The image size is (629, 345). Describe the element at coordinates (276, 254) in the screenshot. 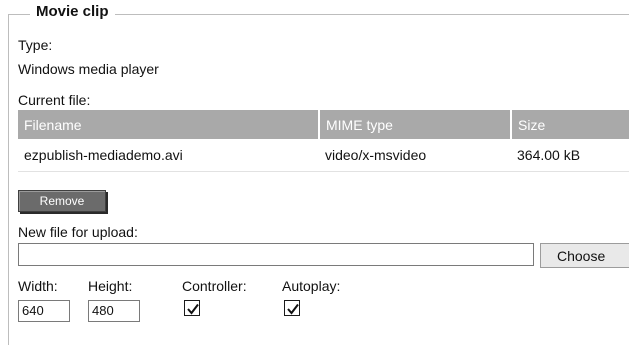

I see `file-upload-input` at that location.